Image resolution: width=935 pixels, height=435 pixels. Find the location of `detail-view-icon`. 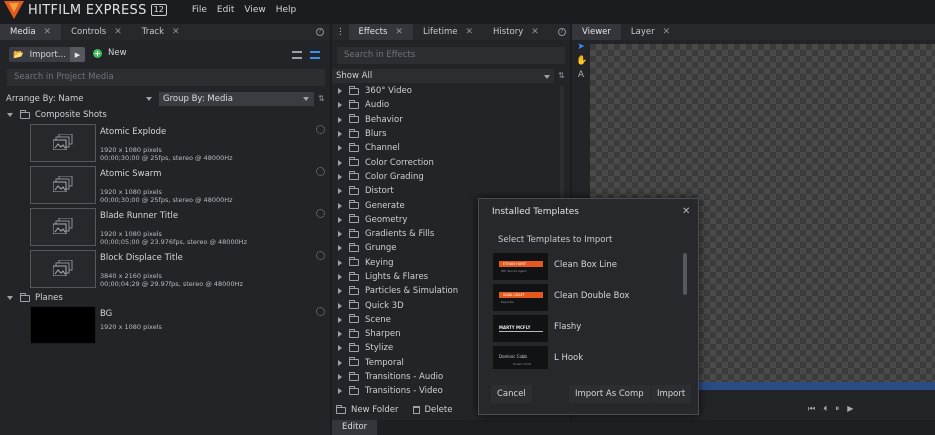

detail-view-icon is located at coordinates (315, 55).